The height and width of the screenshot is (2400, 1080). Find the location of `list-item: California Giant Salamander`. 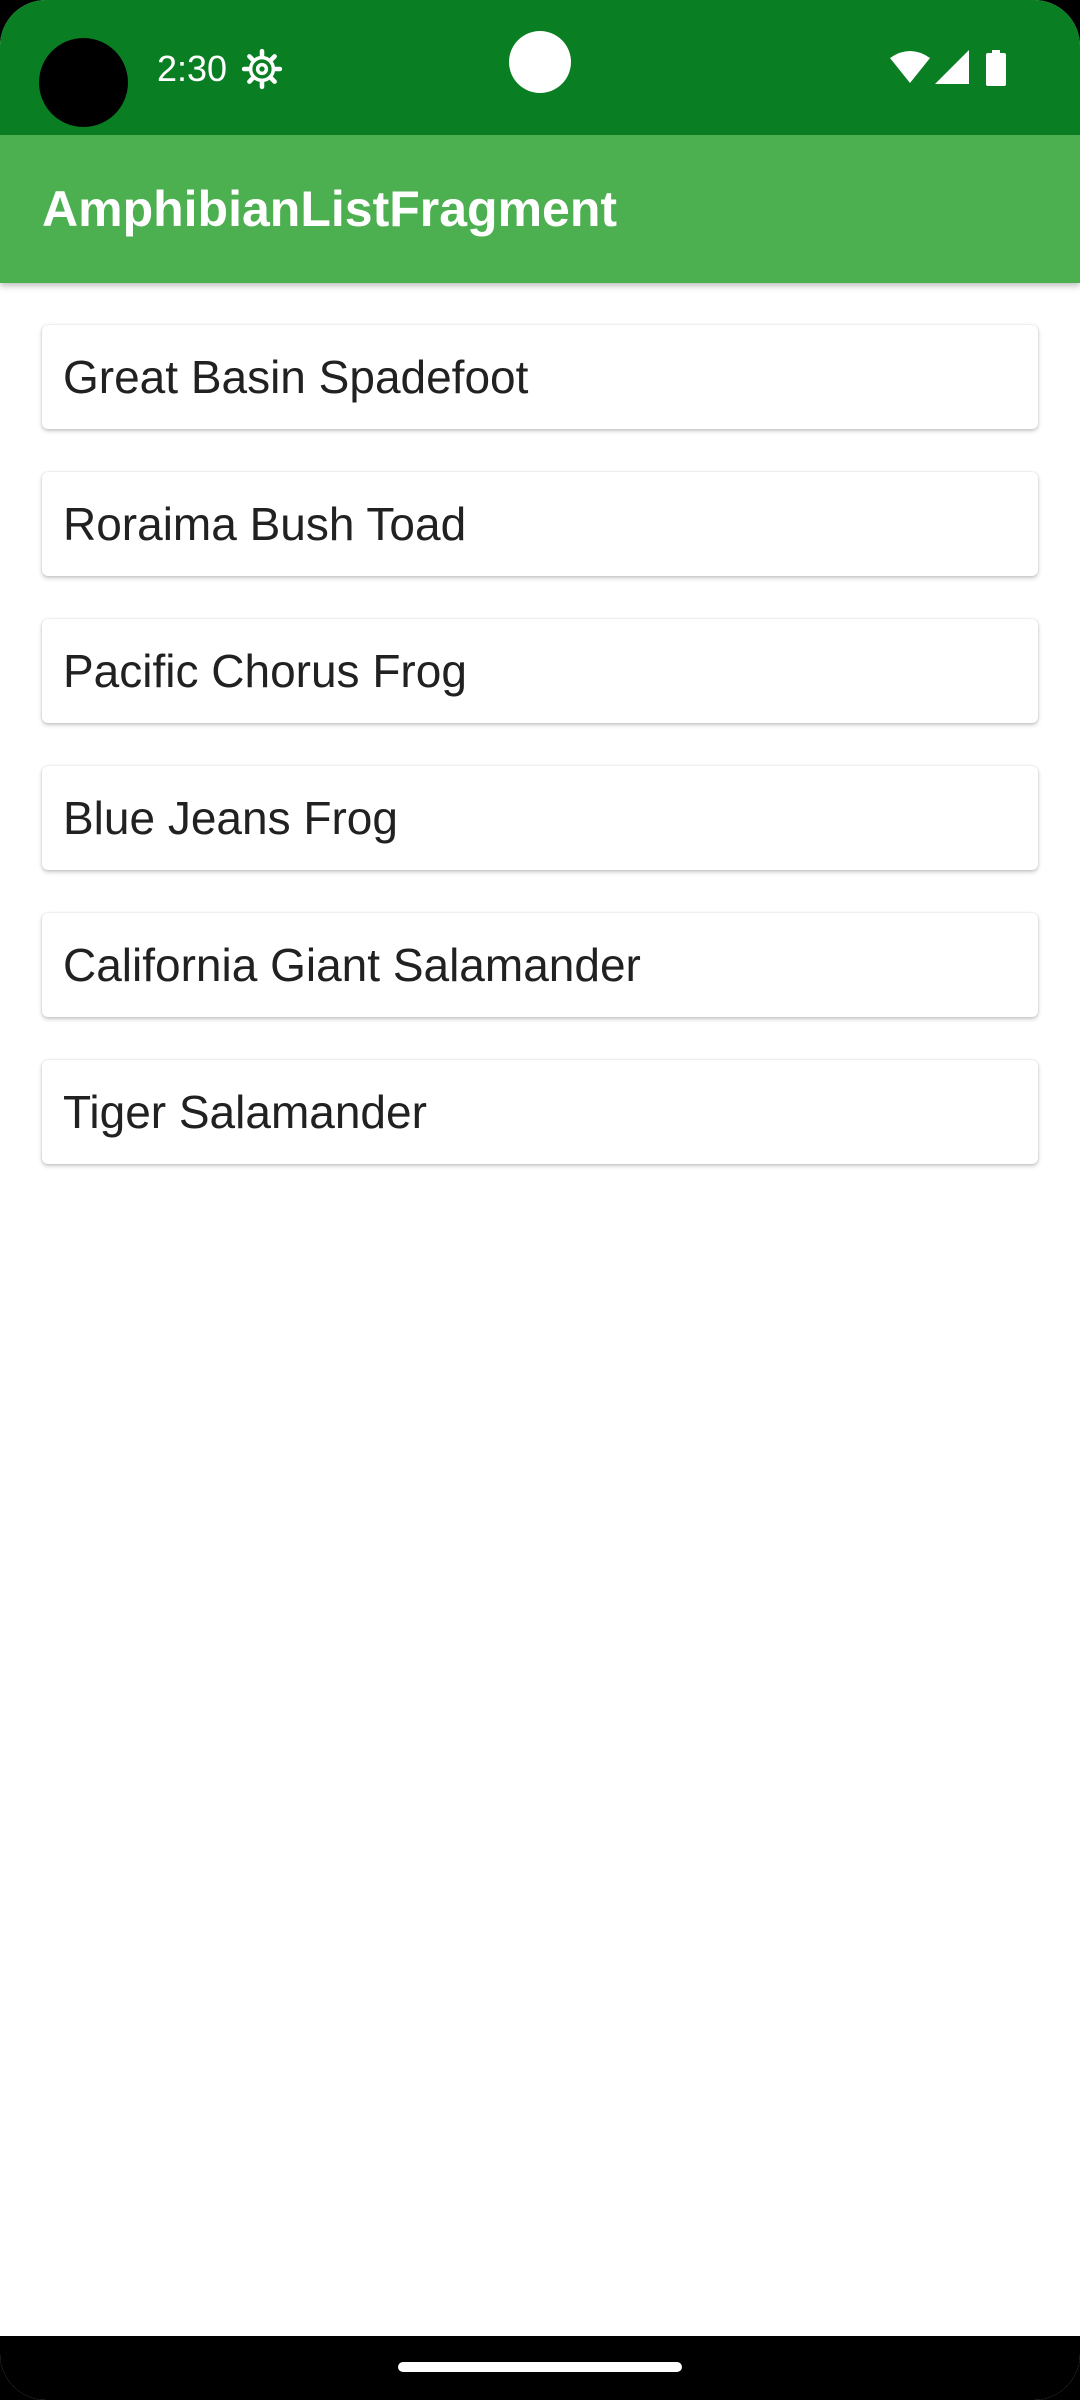

list-item: California Giant Salamander is located at coordinates (540, 965).